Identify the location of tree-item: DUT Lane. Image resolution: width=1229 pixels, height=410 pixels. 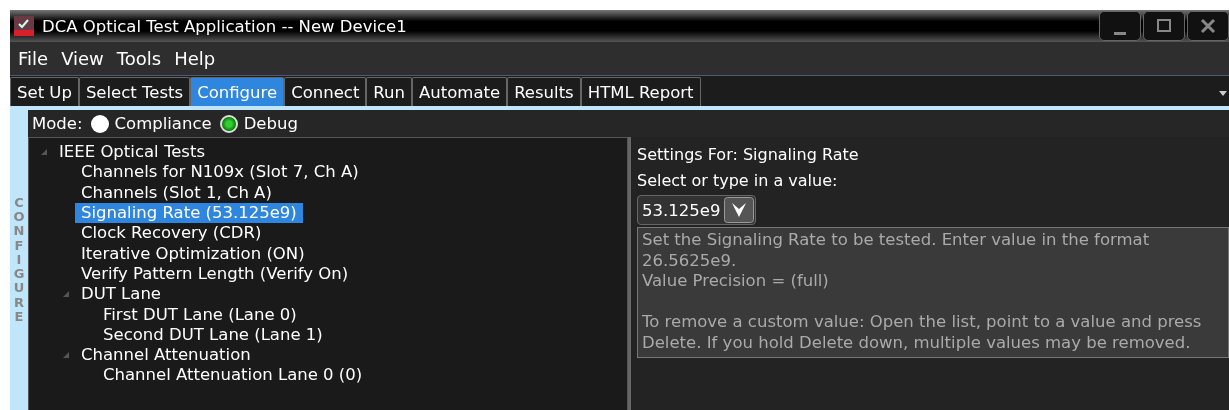
(121, 294).